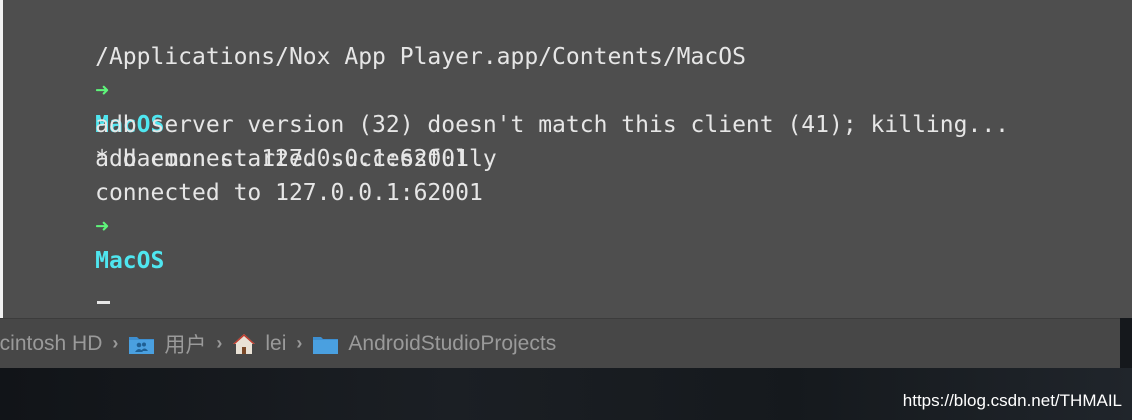 This screenshot has height=420, width=1132. I want to click on path-item-label: AndroidStudioProjects, so click(452, 343).